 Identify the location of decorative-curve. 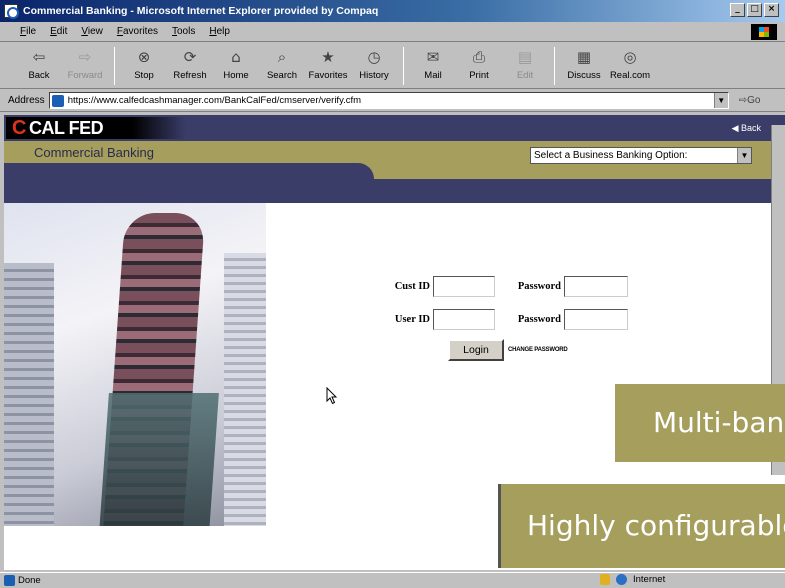
(189, 171).